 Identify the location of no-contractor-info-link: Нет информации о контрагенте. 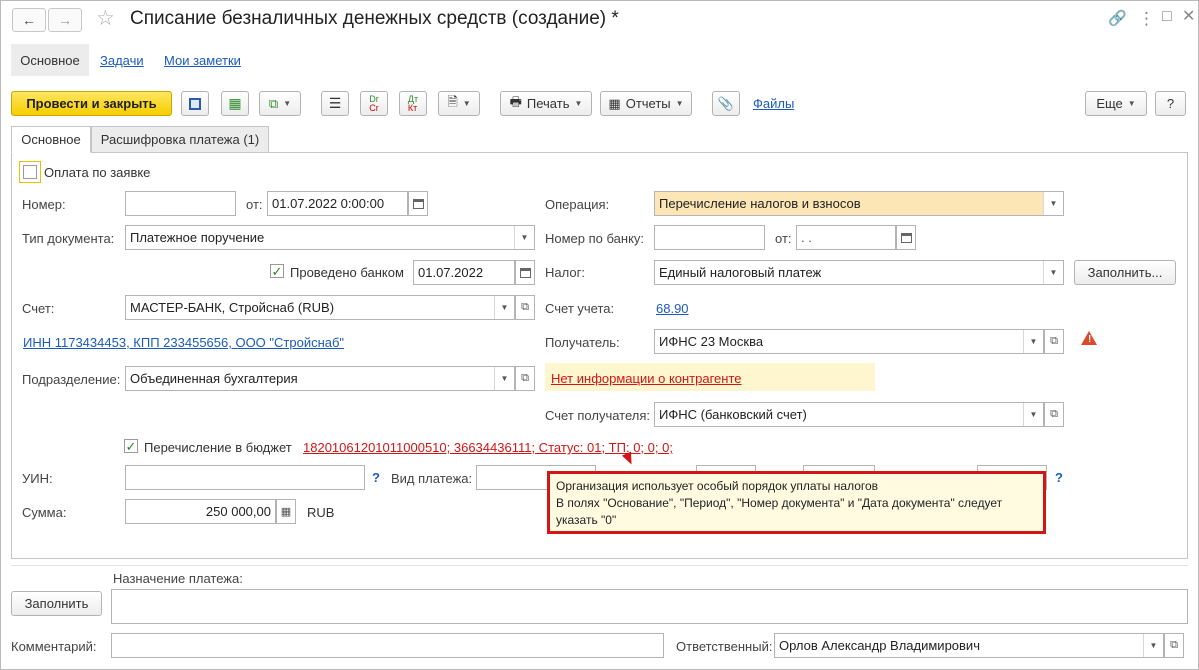
(646, 378).